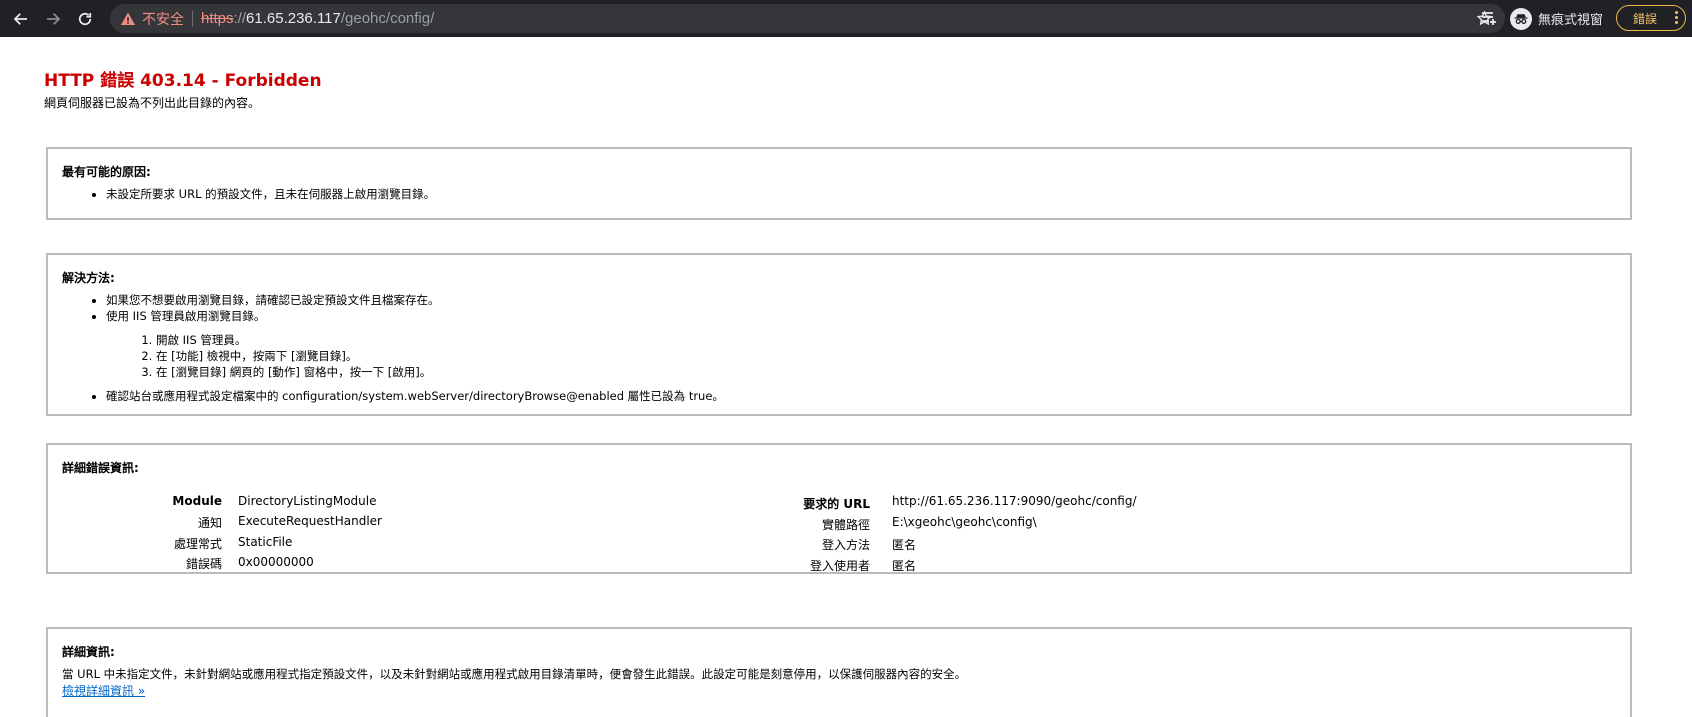  Describe the element at coordinates (886, 356) in the screenshot. I see `solution-step: 在 [功能] 檢視中，按兩下 [瀏覽目錄]。` at that location.